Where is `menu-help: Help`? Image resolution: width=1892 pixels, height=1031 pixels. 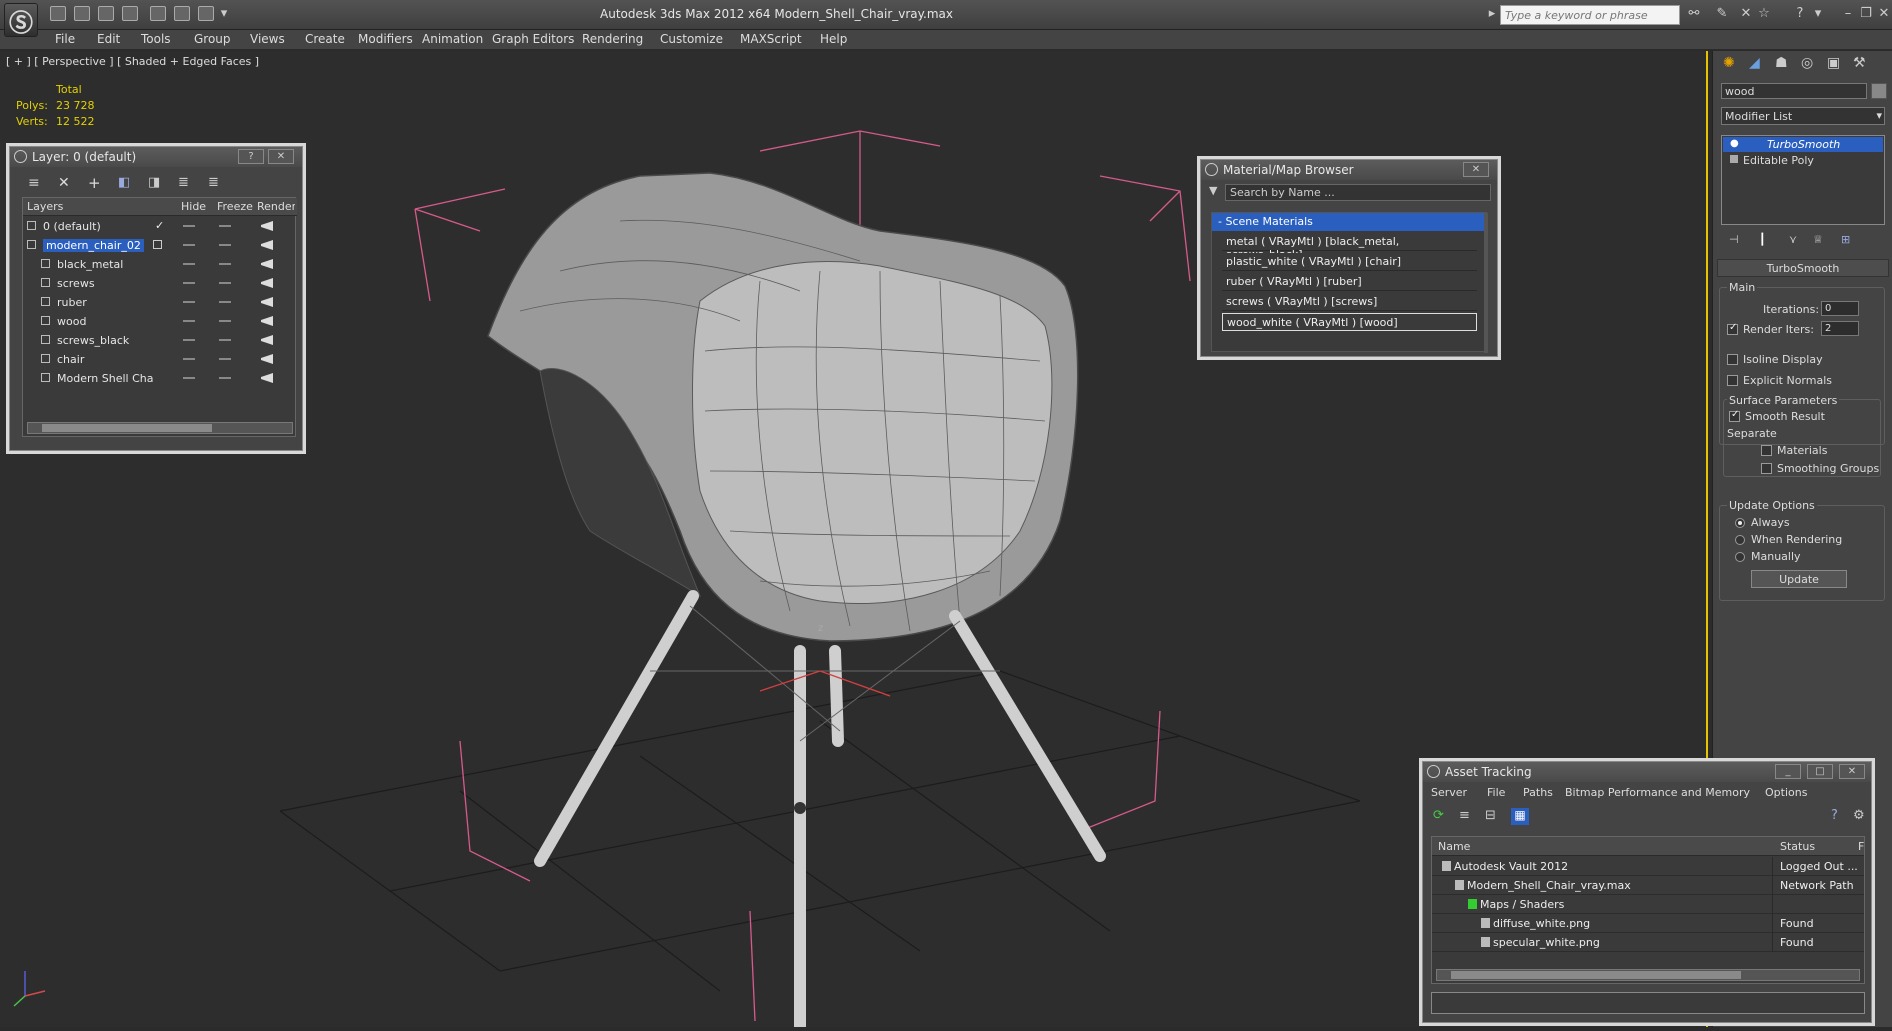 menu-help: Help is located at coordinates (833, 39).